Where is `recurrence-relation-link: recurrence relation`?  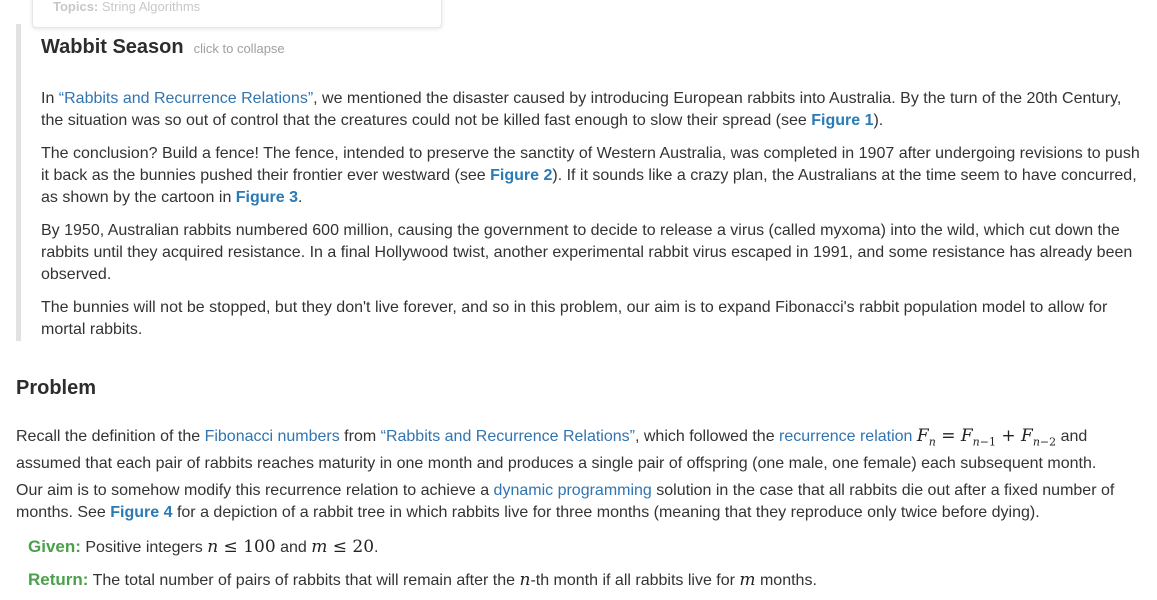 recurrence-relation-link: recurrence relation is located at coordinates (845, 436).